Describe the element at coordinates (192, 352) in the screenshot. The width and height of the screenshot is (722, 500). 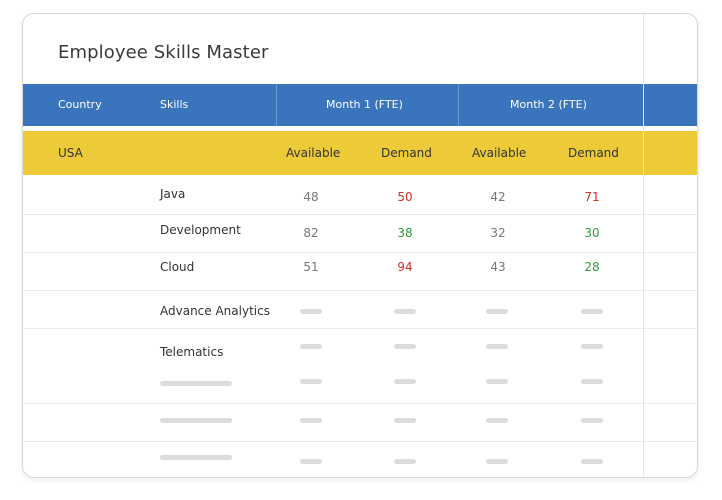
I see `skill-name: Telematics` at that location.